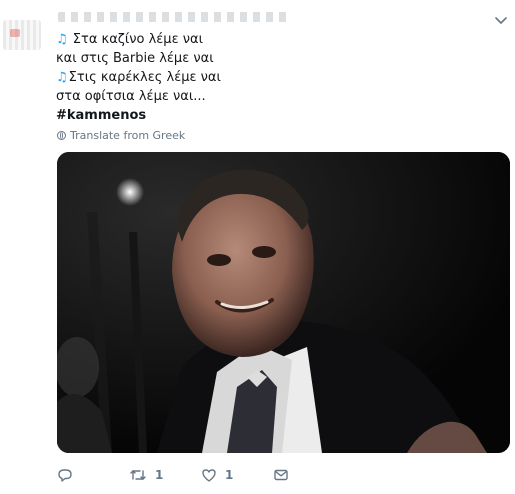 The height and width of the screenshot is (494, 515). Describe the element at coordinates (501, 21) in the screenshot. I see `chevron-down-icon` at that location.